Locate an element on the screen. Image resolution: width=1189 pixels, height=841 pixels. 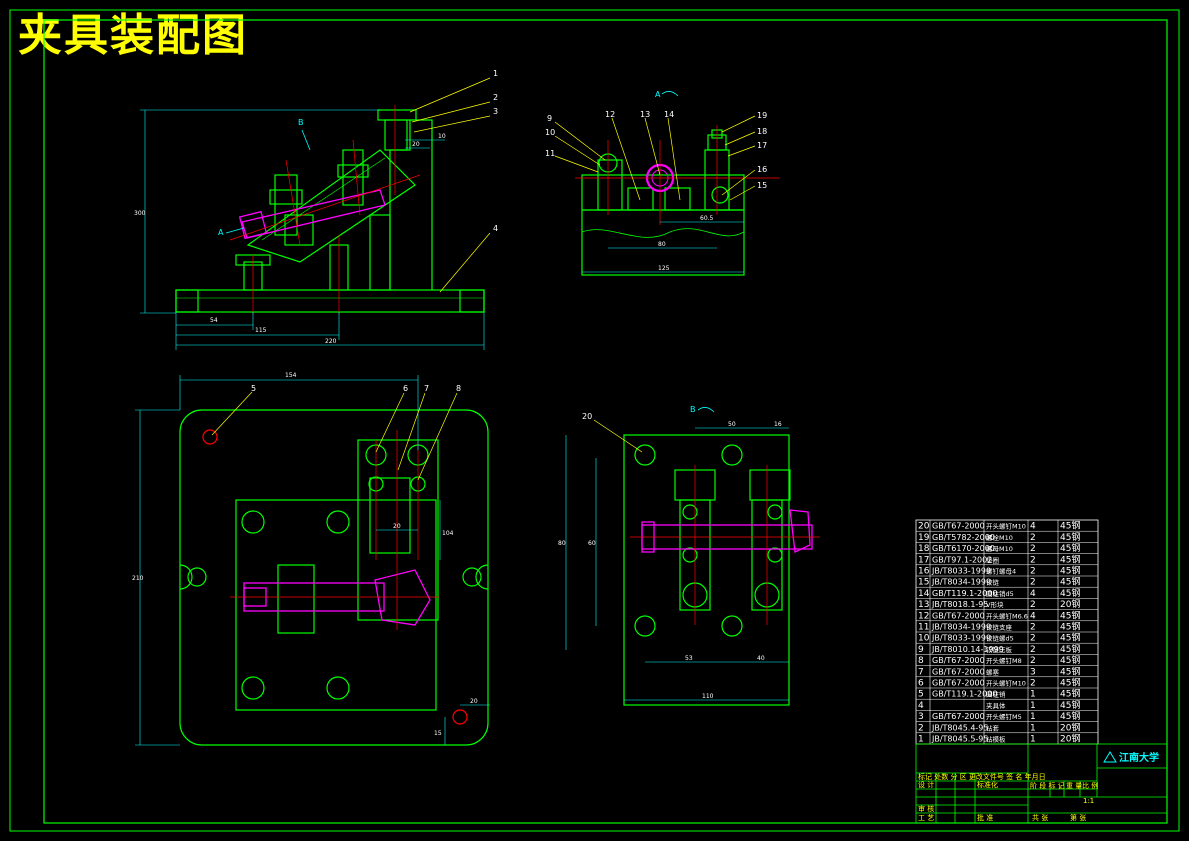
view-label-b-arrow: B is located at coordinates (301, 122).